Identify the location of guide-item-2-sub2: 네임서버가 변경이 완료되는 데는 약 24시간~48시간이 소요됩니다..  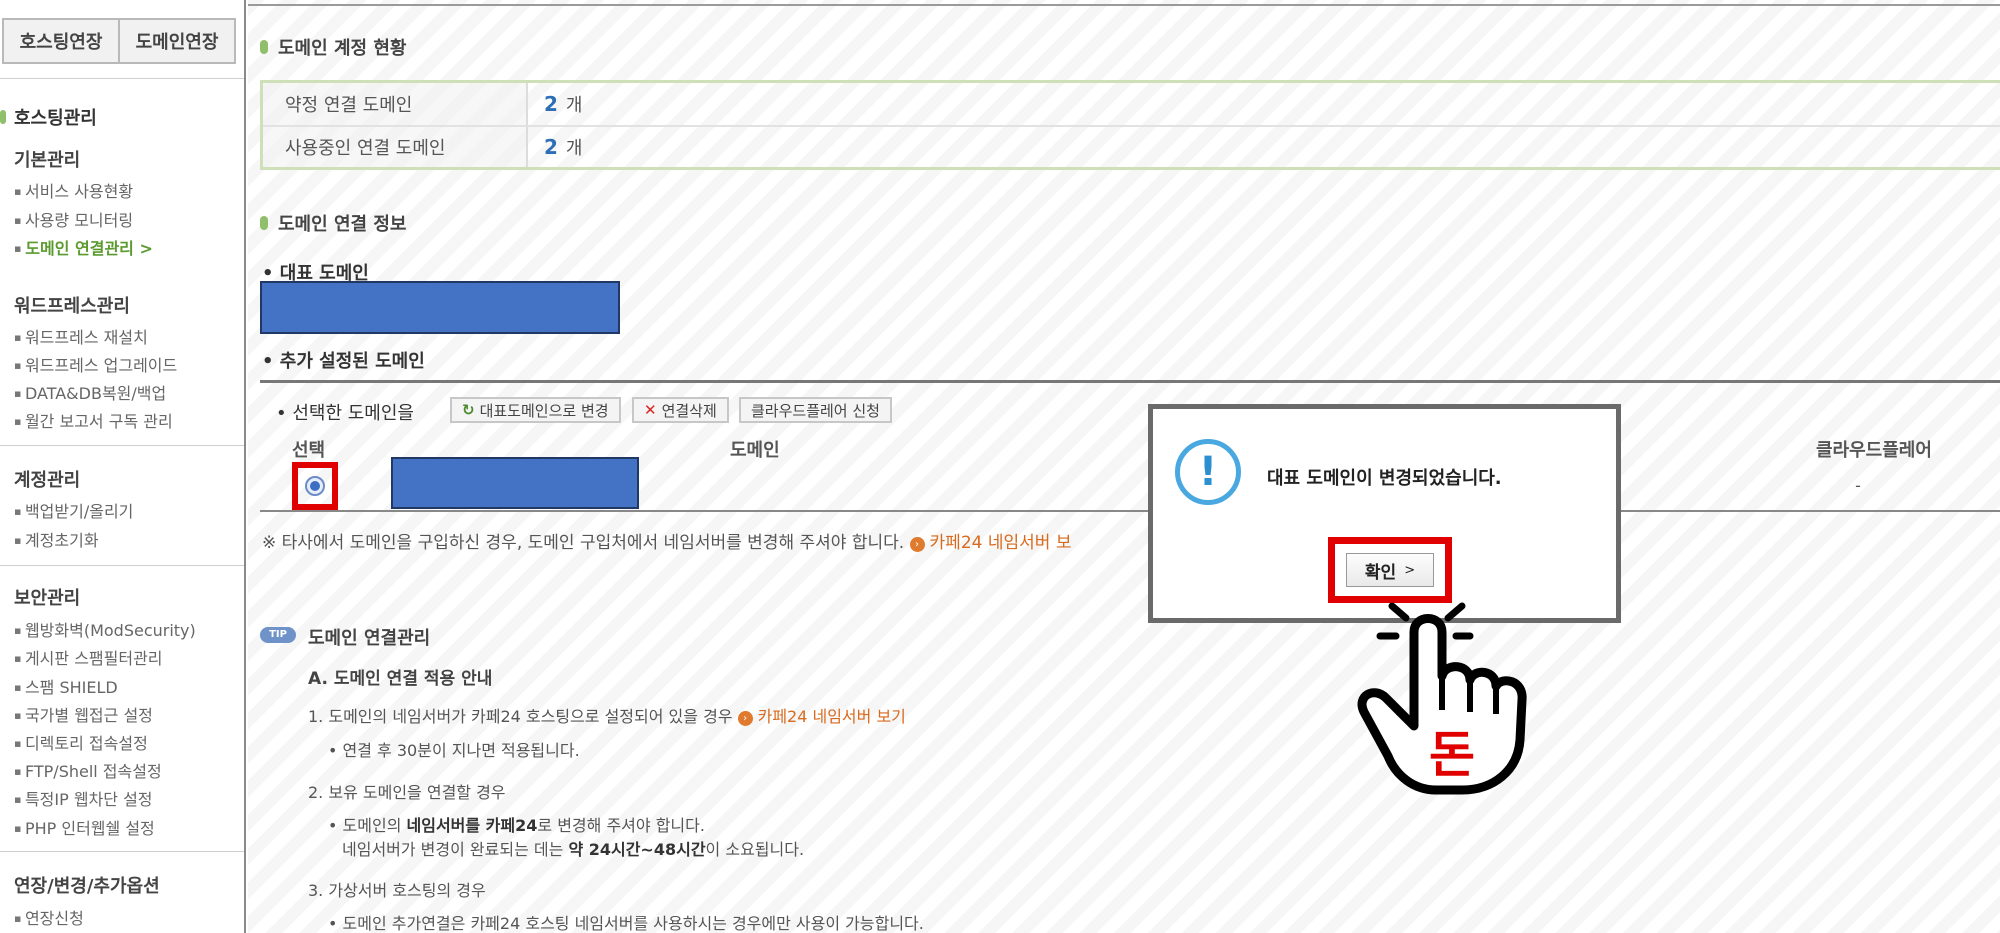
(573, 848).